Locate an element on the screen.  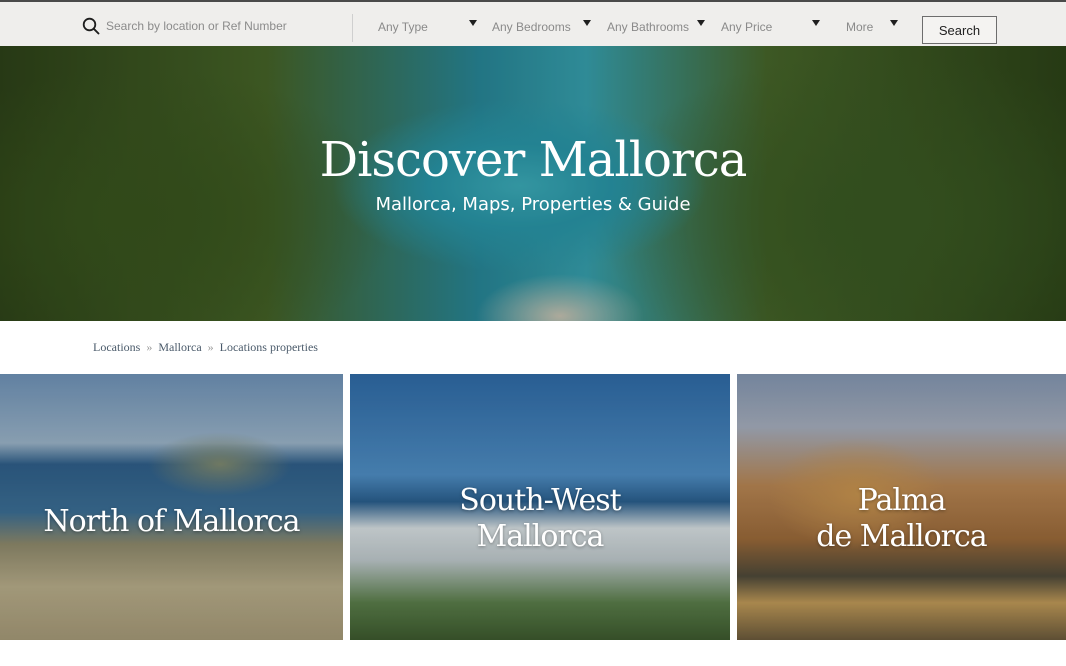
card-title-line: Palma is located at coordinates (902, 500).